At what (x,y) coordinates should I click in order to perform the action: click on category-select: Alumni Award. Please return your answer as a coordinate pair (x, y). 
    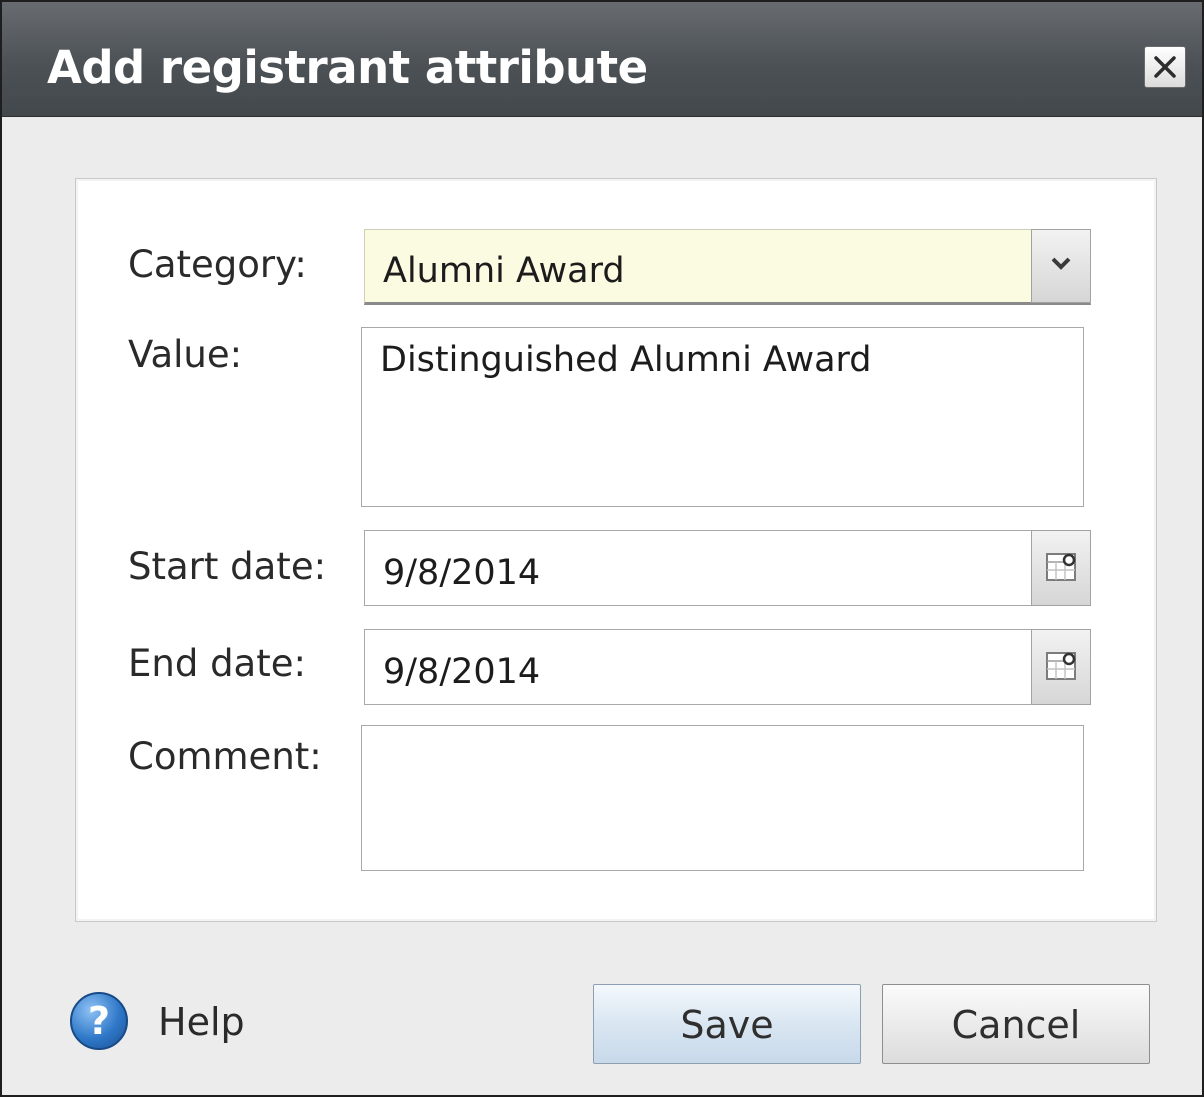
    Looking at the image, I should click on (727, 267).